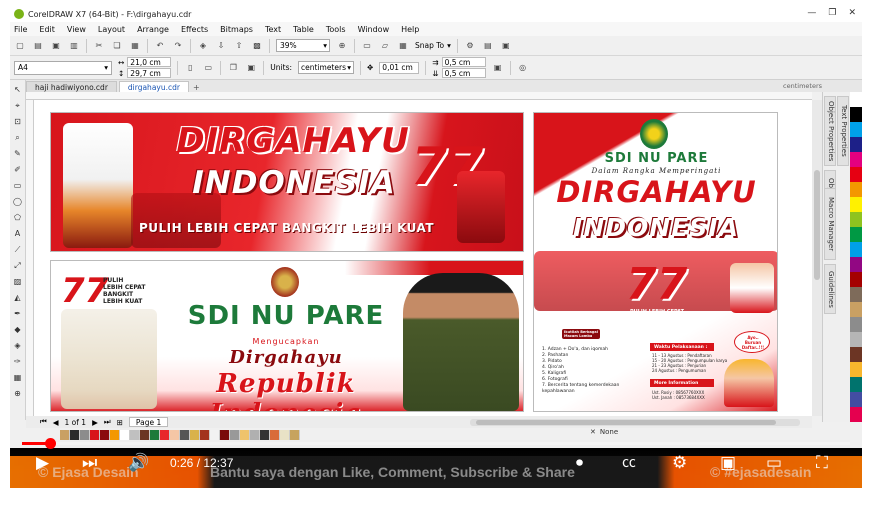  Describe the element at coordinates (153, 29) in the screenshot. I see `menu-arrange: Arrange` at that location.